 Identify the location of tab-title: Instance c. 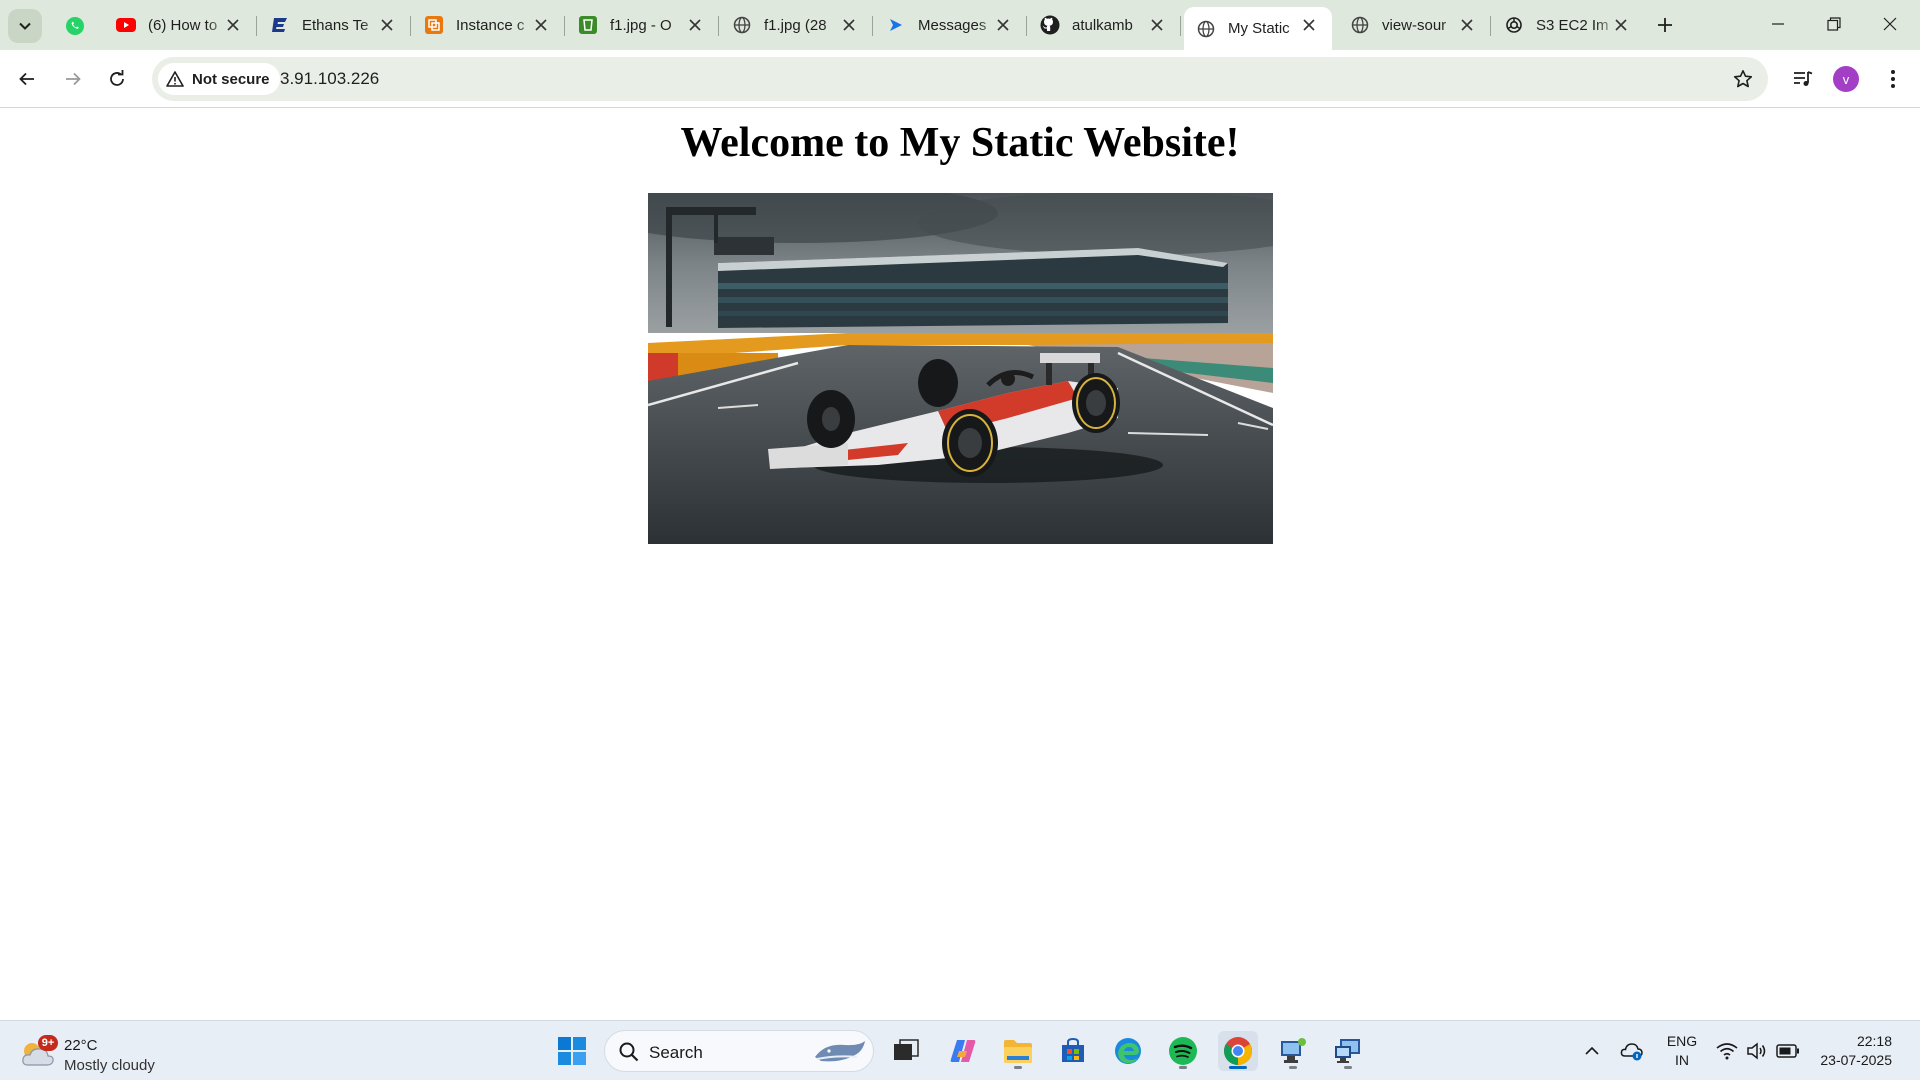
(490, 25).